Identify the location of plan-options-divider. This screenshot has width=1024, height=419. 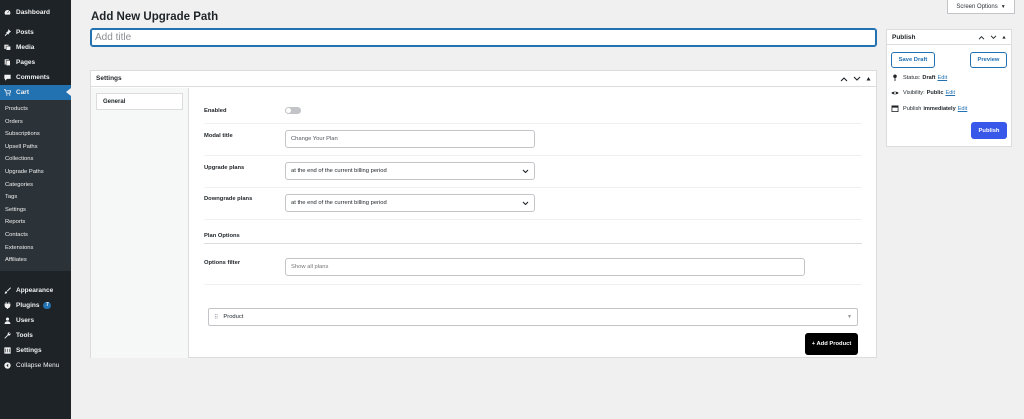
(533, 243).